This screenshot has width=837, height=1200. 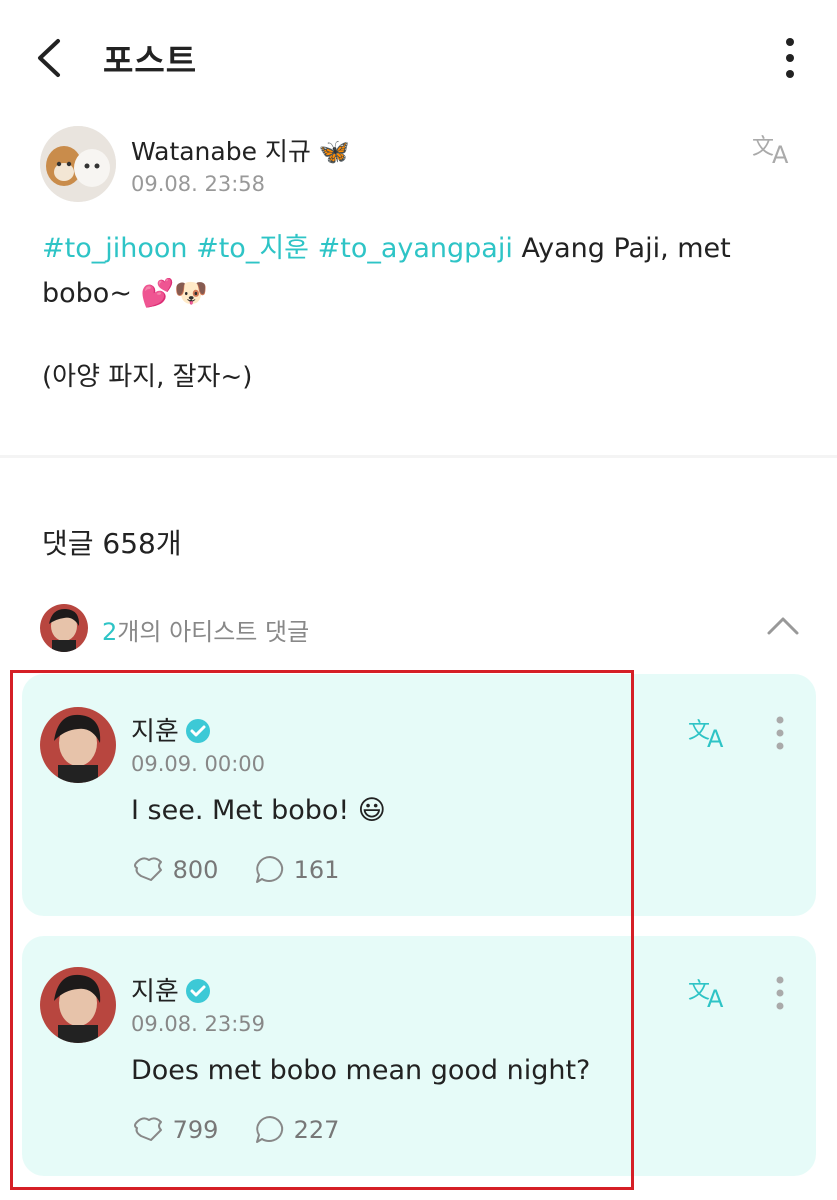 I want to click on more-options-button, so click(x=790, y=59).